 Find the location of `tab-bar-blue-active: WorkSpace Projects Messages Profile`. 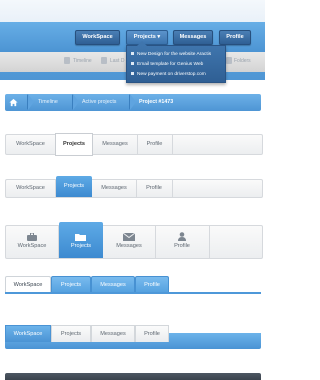

tab-bar-blue-active: WorkSpace Projects Messages Profile is located at coordinates (134, 187).